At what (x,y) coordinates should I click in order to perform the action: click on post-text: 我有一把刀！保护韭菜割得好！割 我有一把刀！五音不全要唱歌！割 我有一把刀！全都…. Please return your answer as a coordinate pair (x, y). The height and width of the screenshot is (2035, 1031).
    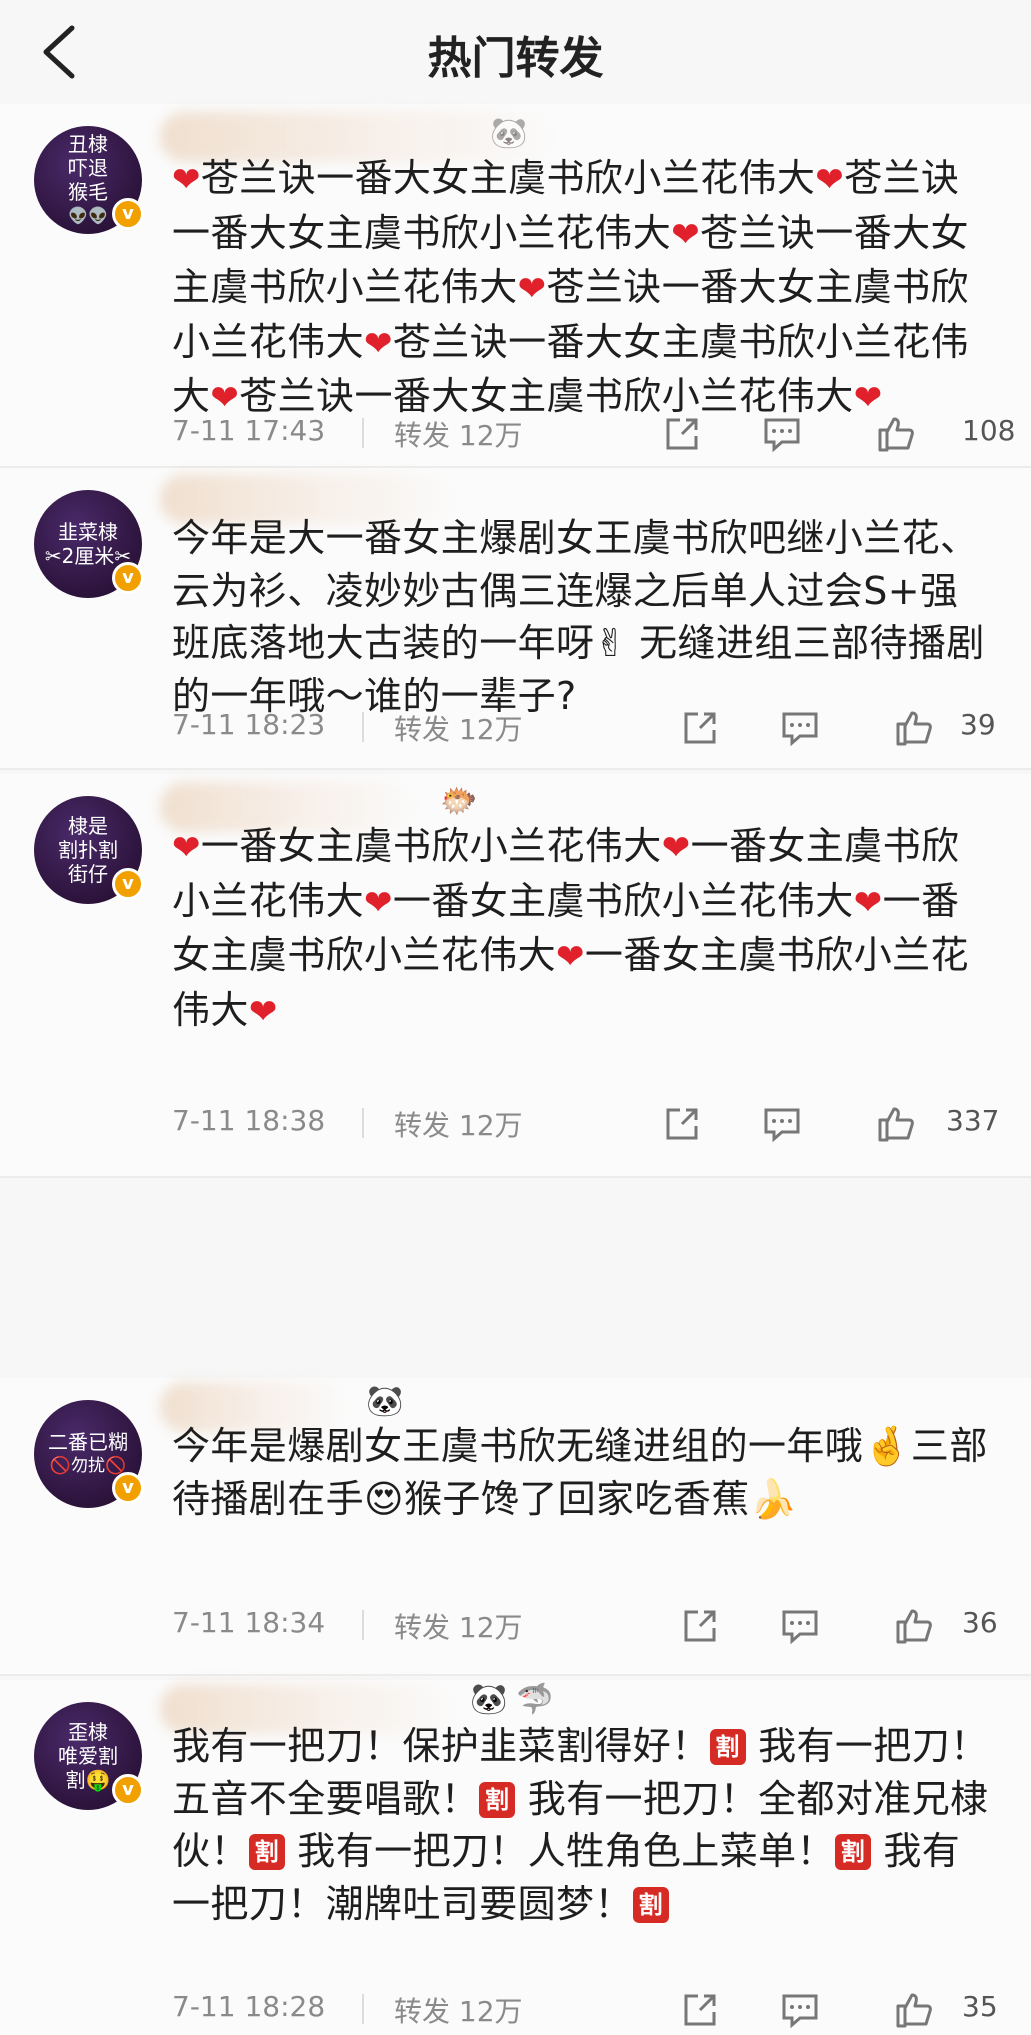
    Looking at the image, I should click on (580, 1825).